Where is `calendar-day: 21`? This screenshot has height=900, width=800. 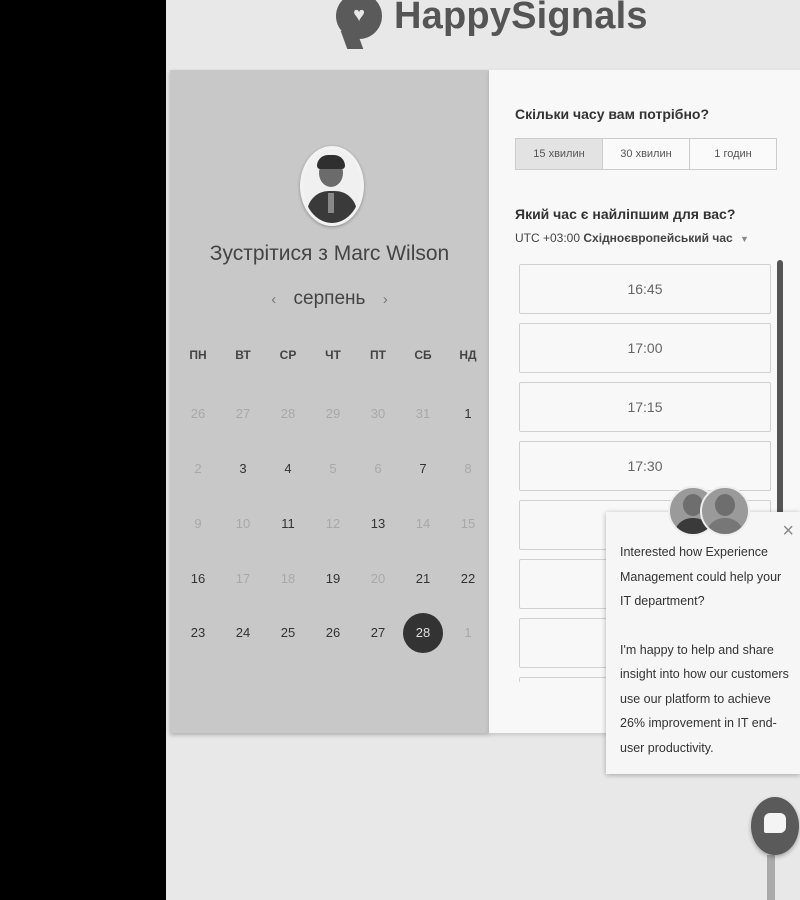
calendar-day: 21 is located at coordinates (423, 579).